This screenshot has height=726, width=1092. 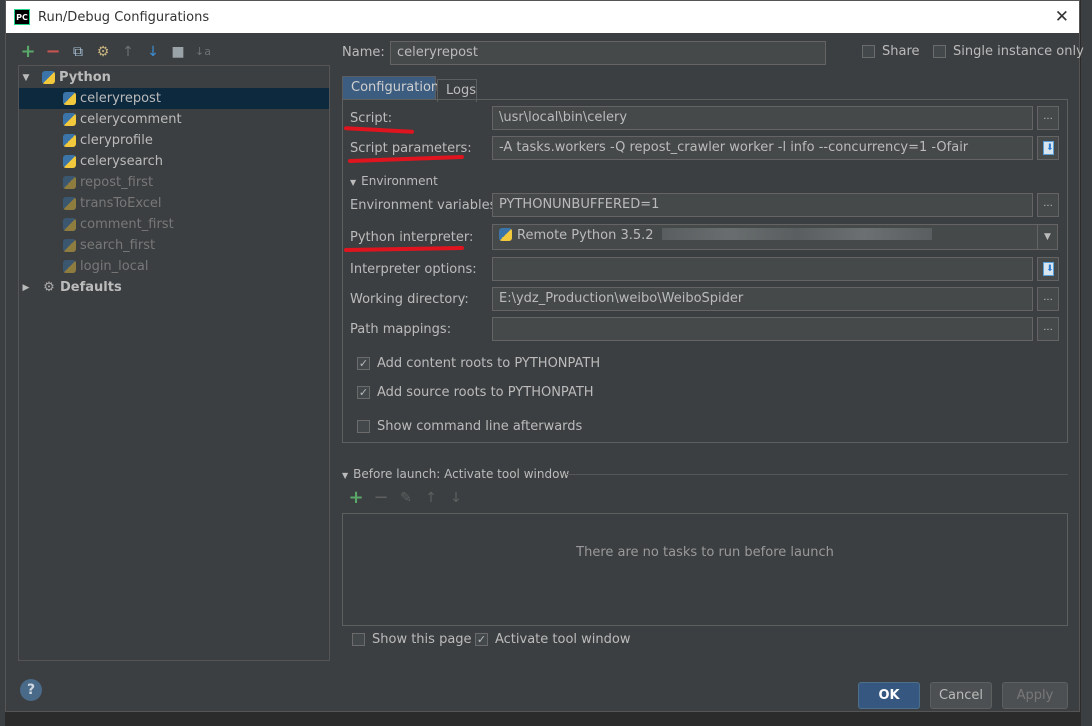 What do you see at coordinates (31, 690) in the screenshot?
I see `help-button: ?` at bounding box center [31, 690].